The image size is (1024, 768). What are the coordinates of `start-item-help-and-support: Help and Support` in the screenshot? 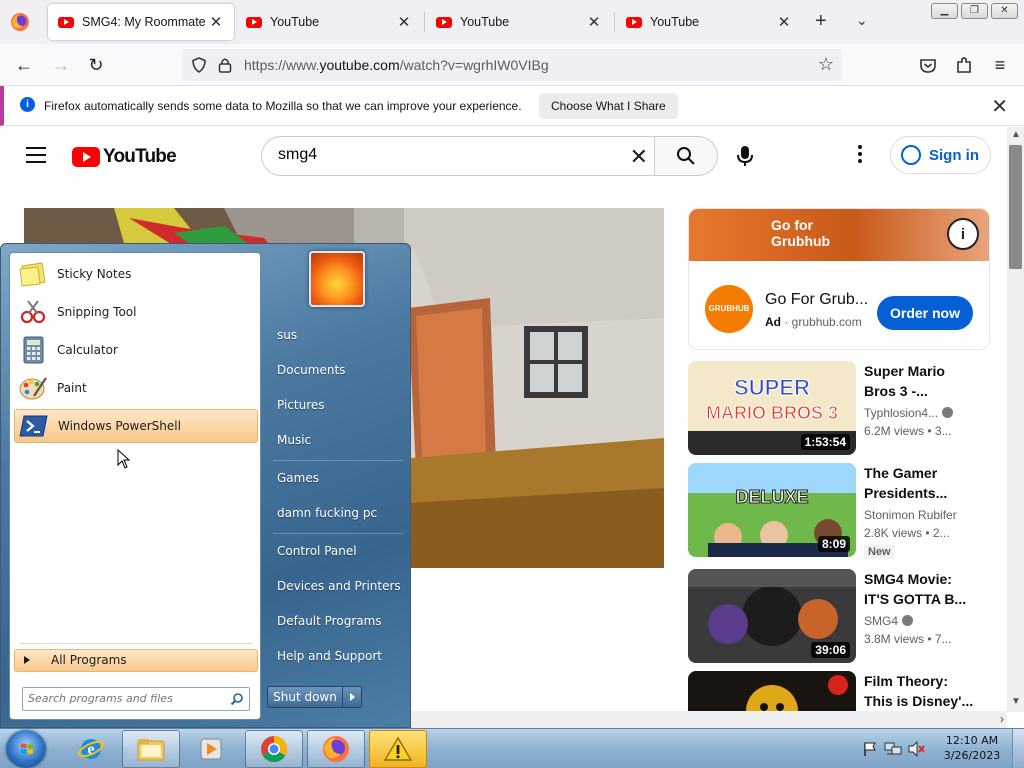 It's located at (336, 656).